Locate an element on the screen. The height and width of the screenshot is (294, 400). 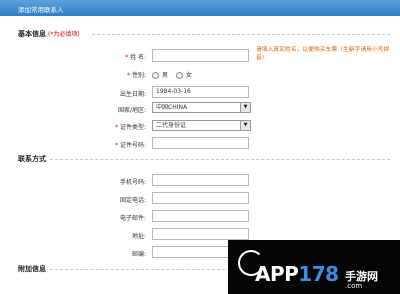
section-basic-heading: 基本信息 is located at coordinates (32, 34).